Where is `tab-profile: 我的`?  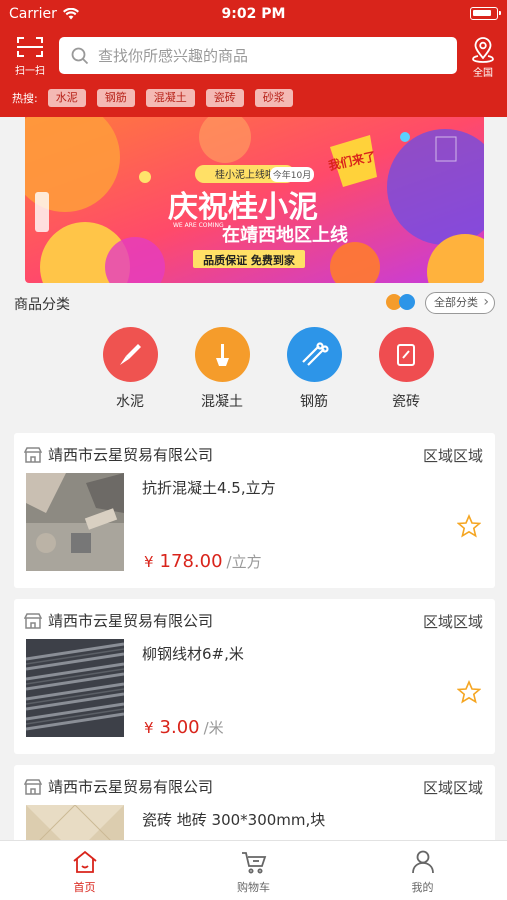 tab-profile: 我的 is located at coordinates (422, 870).